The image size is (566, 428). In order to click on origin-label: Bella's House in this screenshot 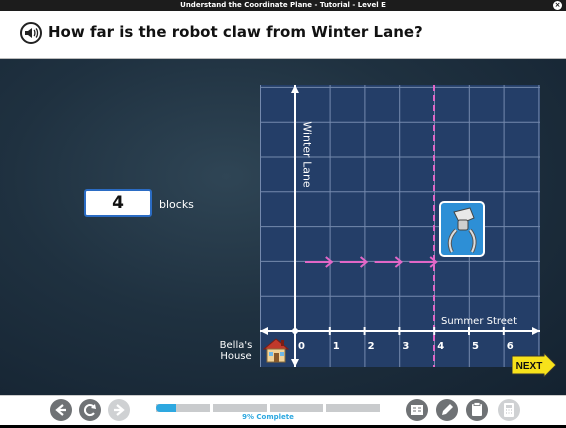, I will do `click(236, 351)`.